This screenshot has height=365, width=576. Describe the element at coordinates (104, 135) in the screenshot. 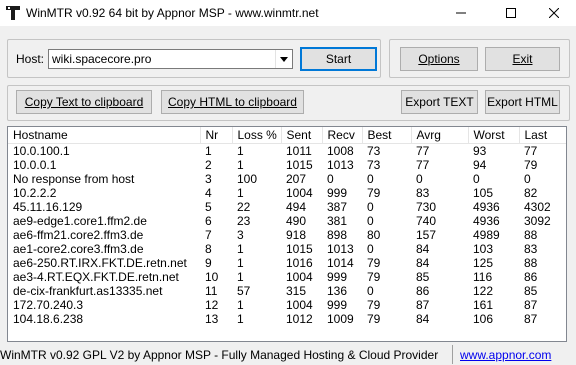

I see `column-header-hostname: Hostname` at that location.